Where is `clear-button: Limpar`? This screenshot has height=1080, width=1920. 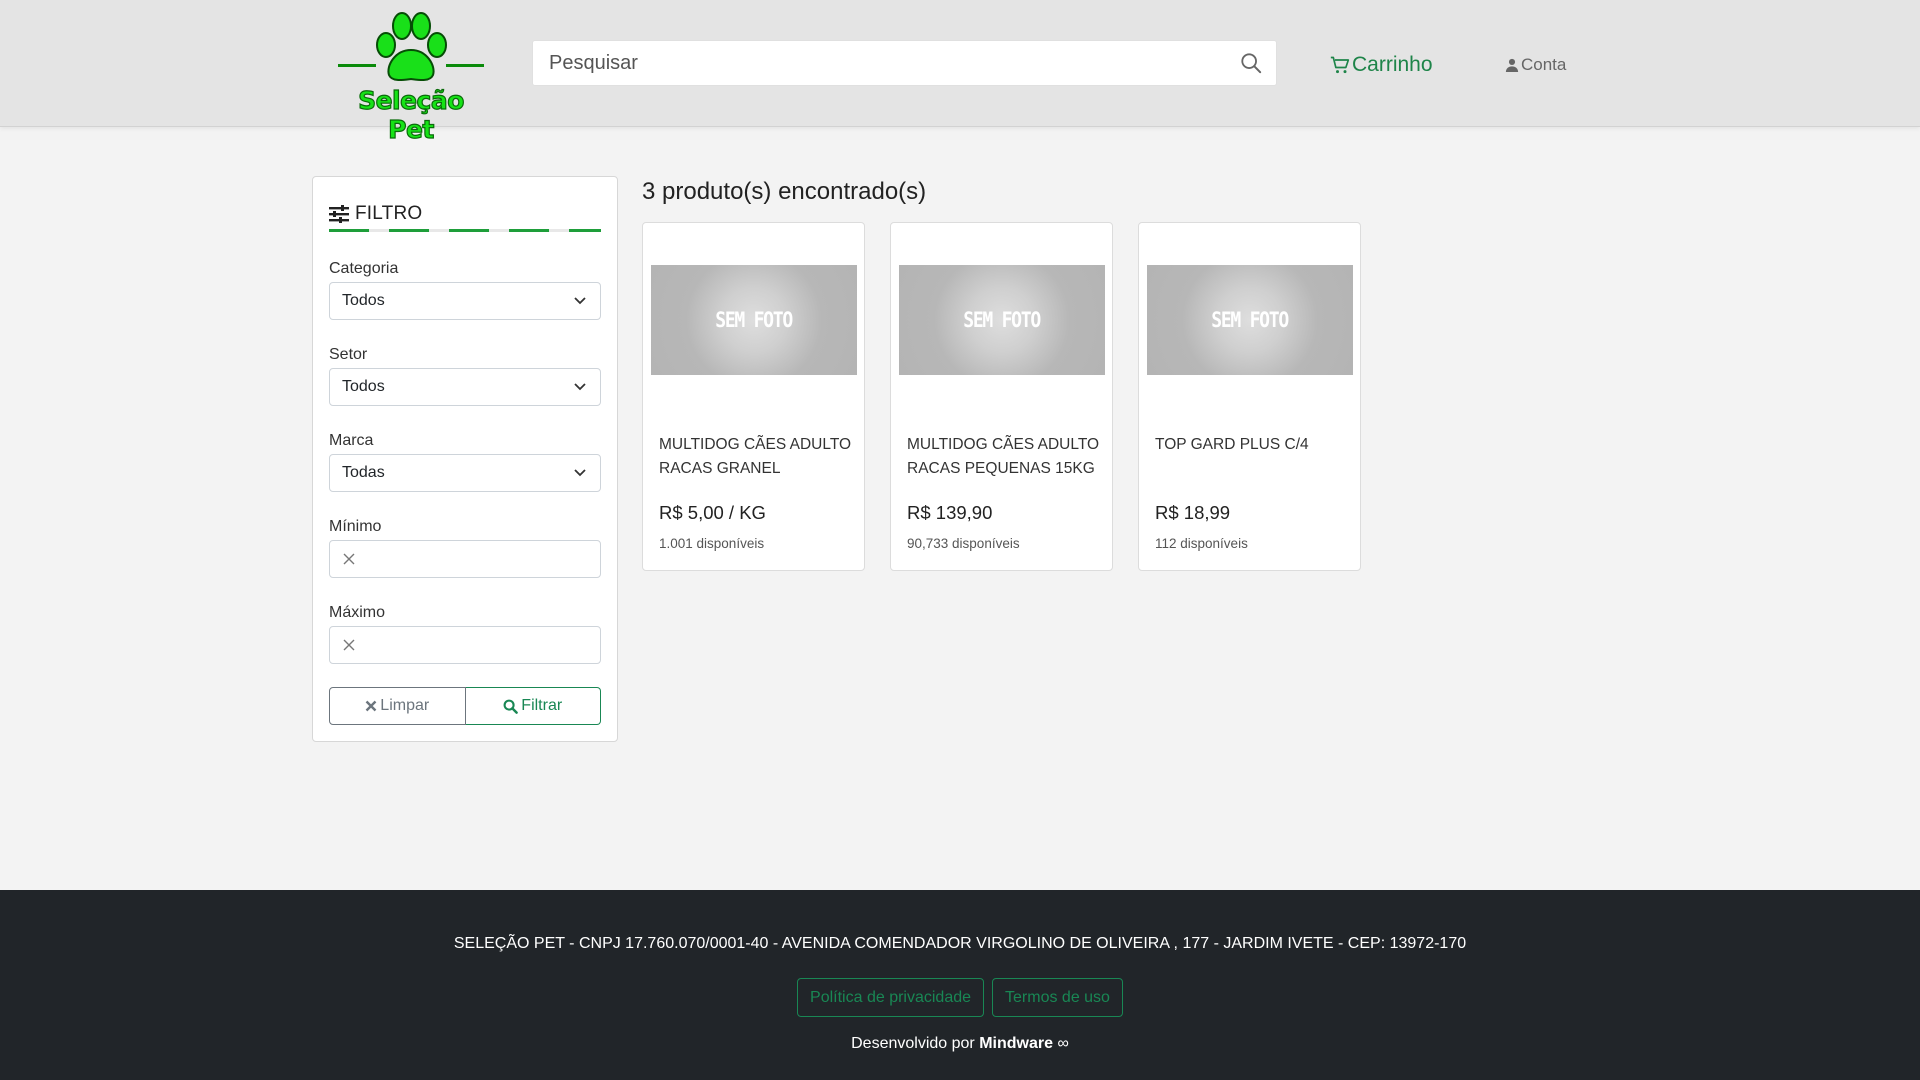
clear-button: Limpar is located at coordinates (397, 706).